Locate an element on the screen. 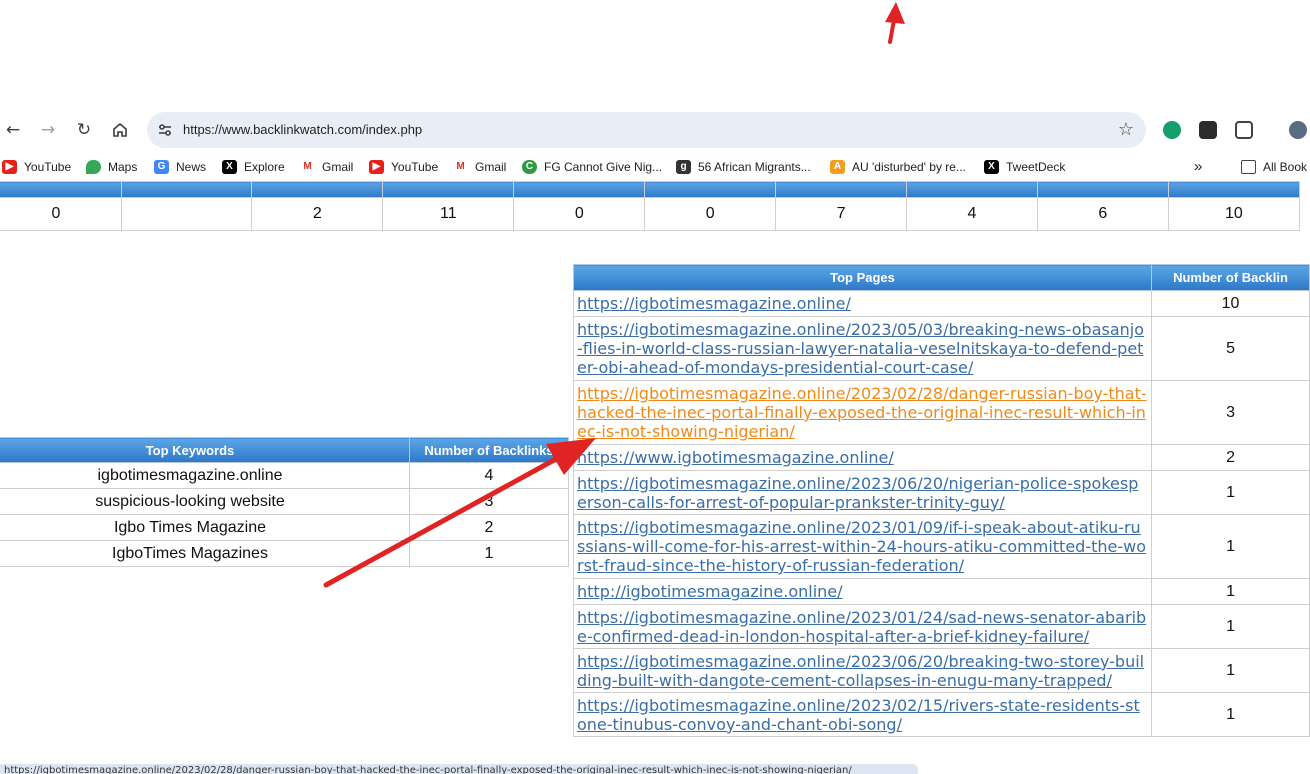  page-count-cell: 3 is located at coordinates (1230, 412).